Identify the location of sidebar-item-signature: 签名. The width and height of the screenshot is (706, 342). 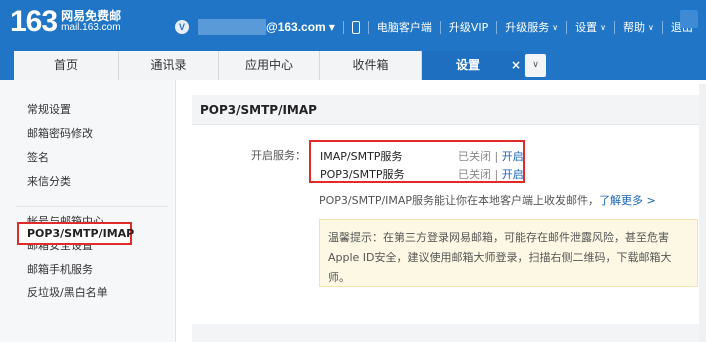
(38, 157).